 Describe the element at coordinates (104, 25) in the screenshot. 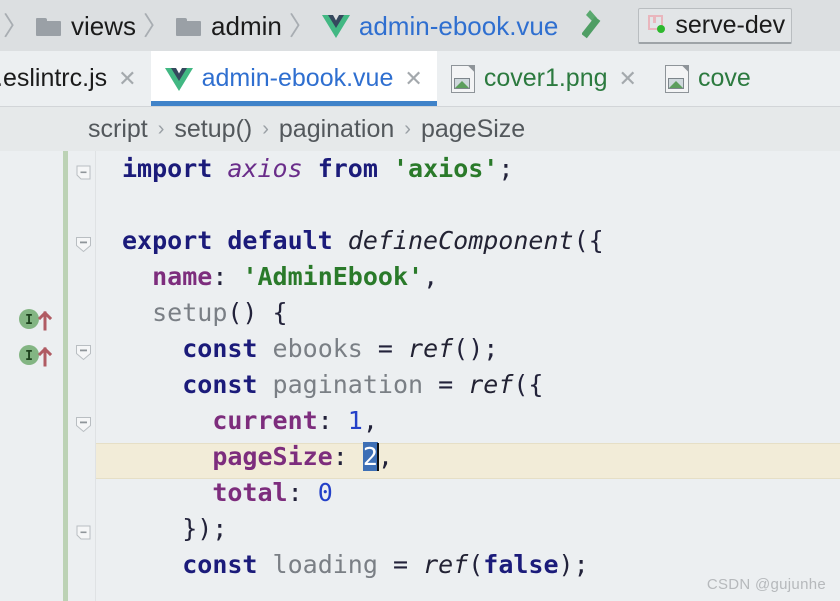

I see `breadcrumb-label: views` at that location.